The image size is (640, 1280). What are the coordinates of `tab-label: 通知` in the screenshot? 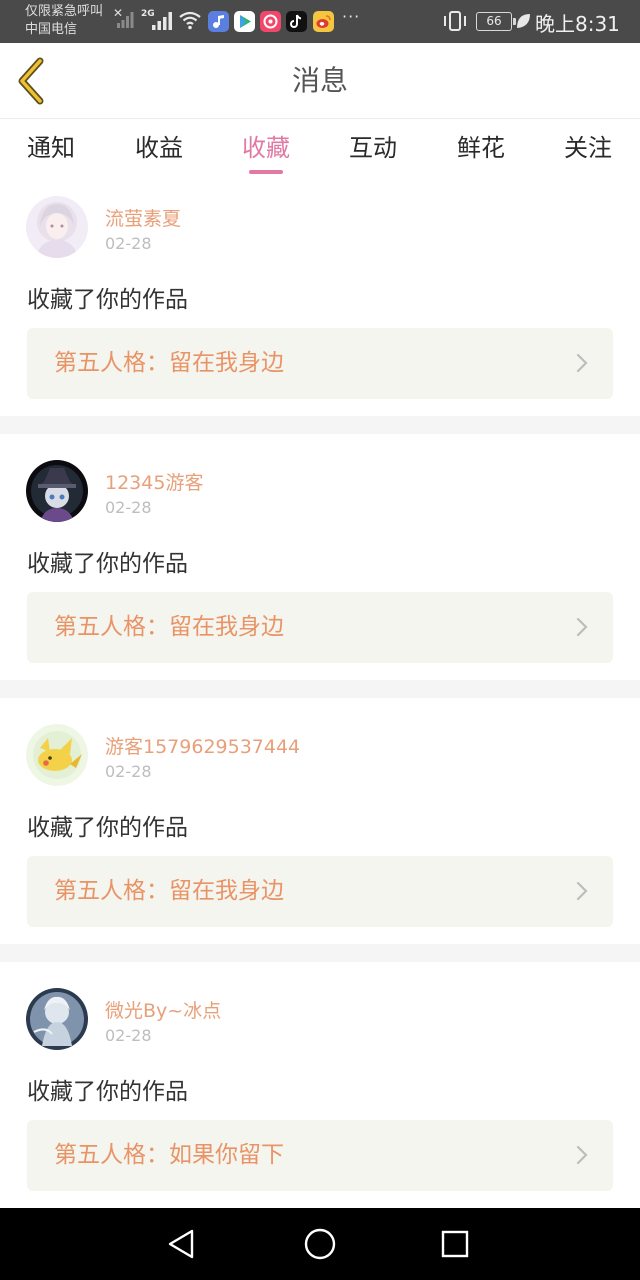 It's located at (51, 148).